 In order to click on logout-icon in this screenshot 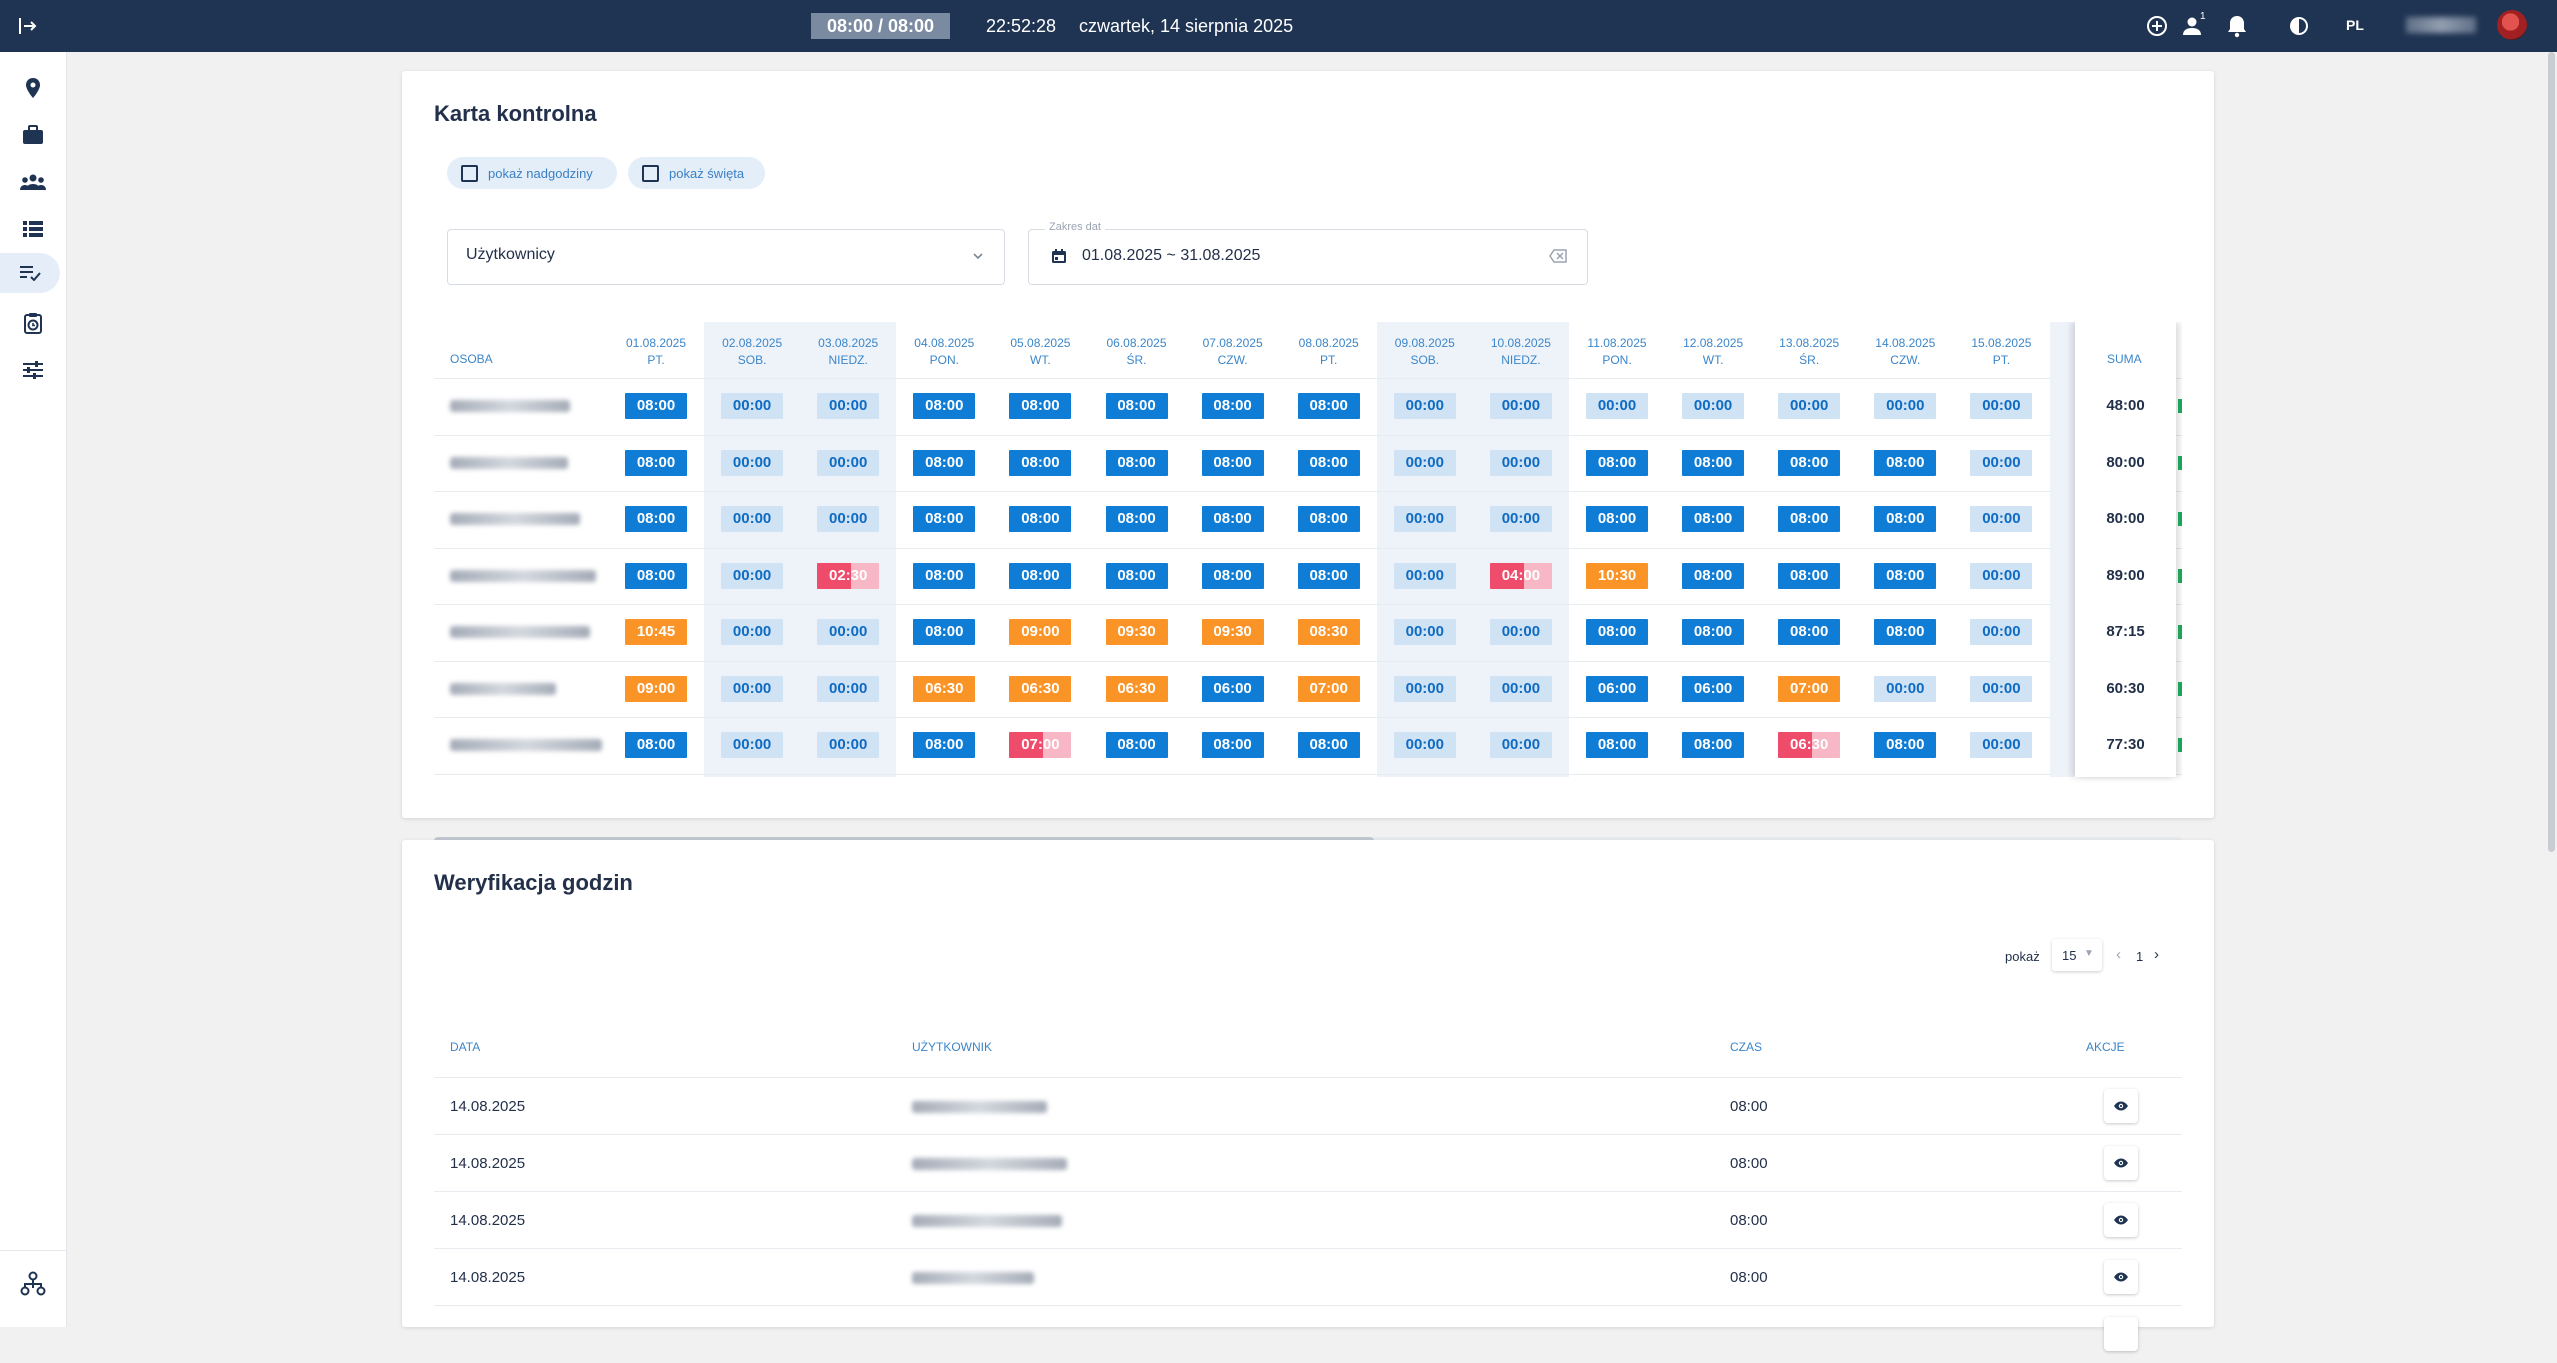, I will do `click(27, 26)`.